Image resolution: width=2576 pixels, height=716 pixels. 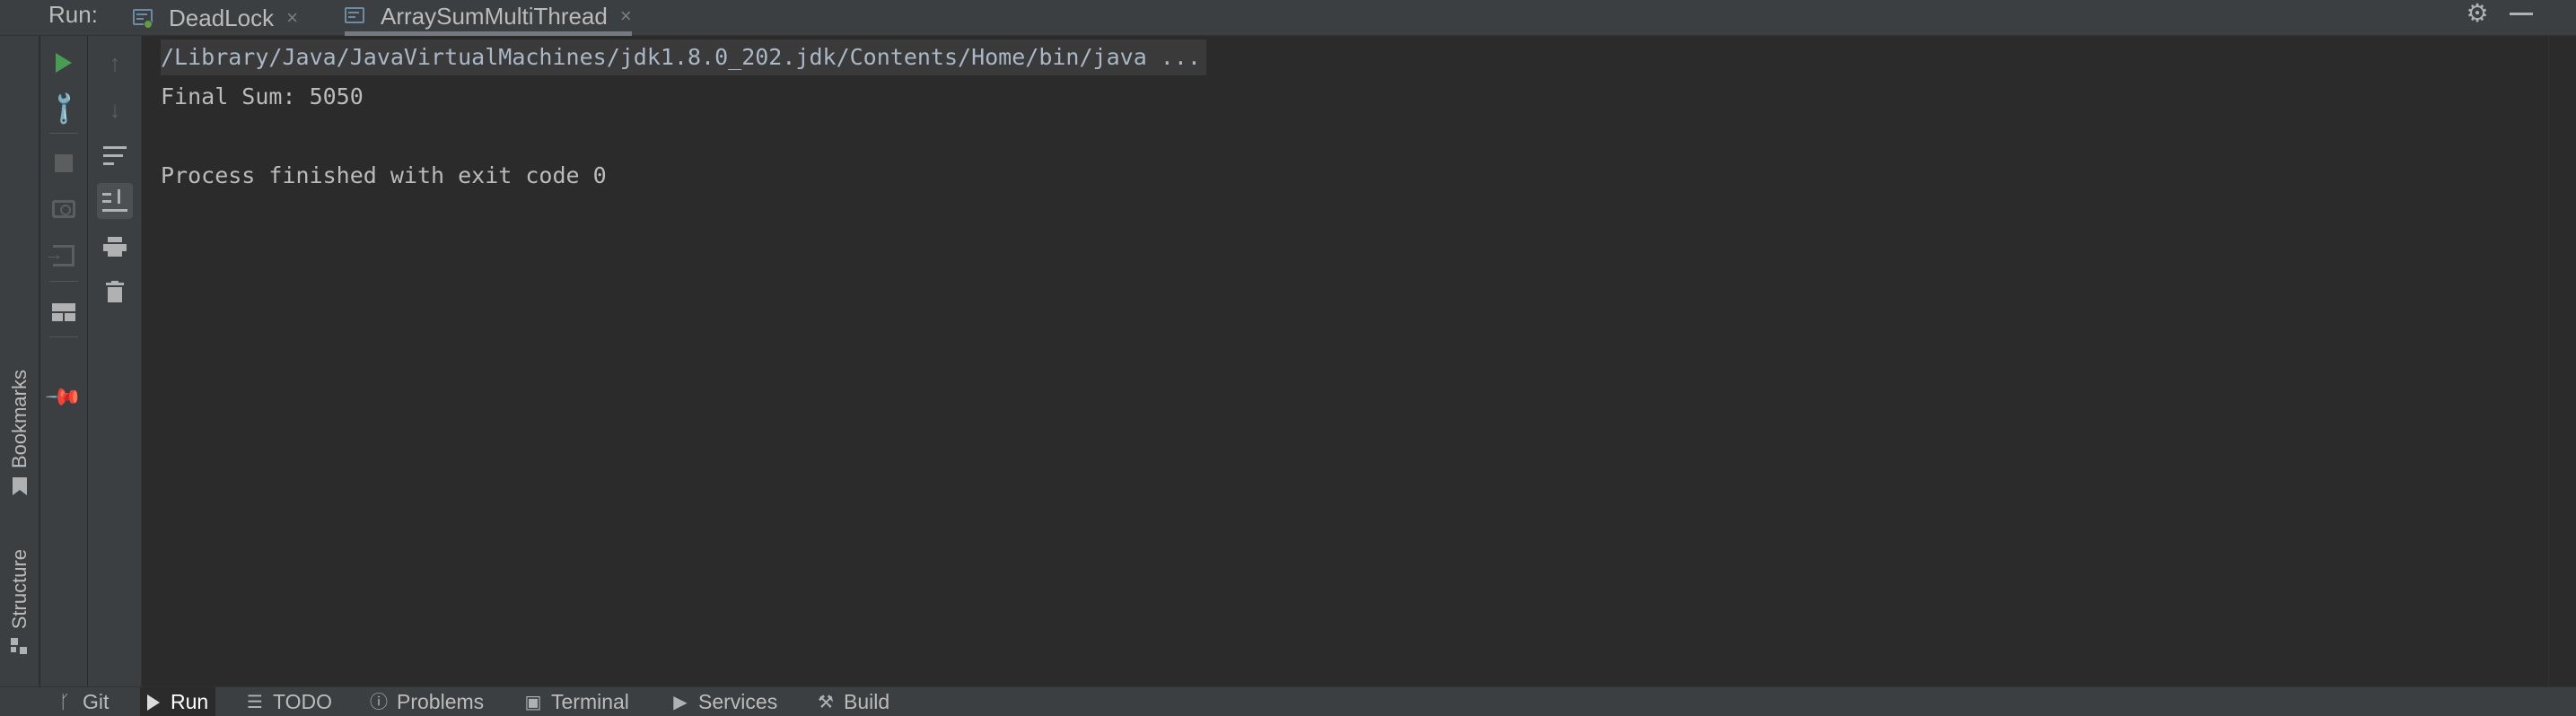 What do you see at coordinates (680, 702) in the screenshot?
I see `services-icon: ▶` at bounding box center [680, 702].